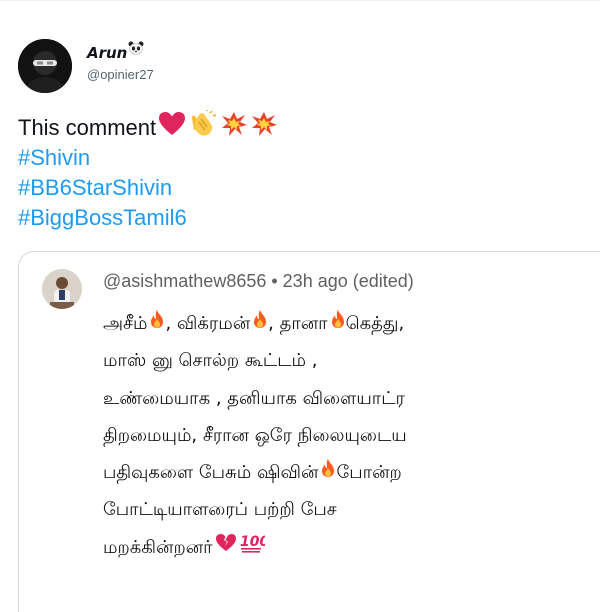 This screenshot has width=600, height=612. I want to click on red-heart-icon, so click(172, 128).